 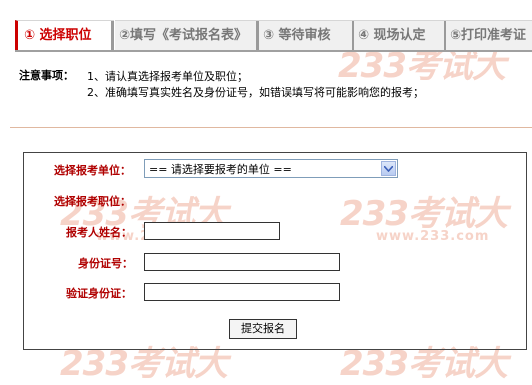 I want to click on tab-underline, so click(x=273, y=51).